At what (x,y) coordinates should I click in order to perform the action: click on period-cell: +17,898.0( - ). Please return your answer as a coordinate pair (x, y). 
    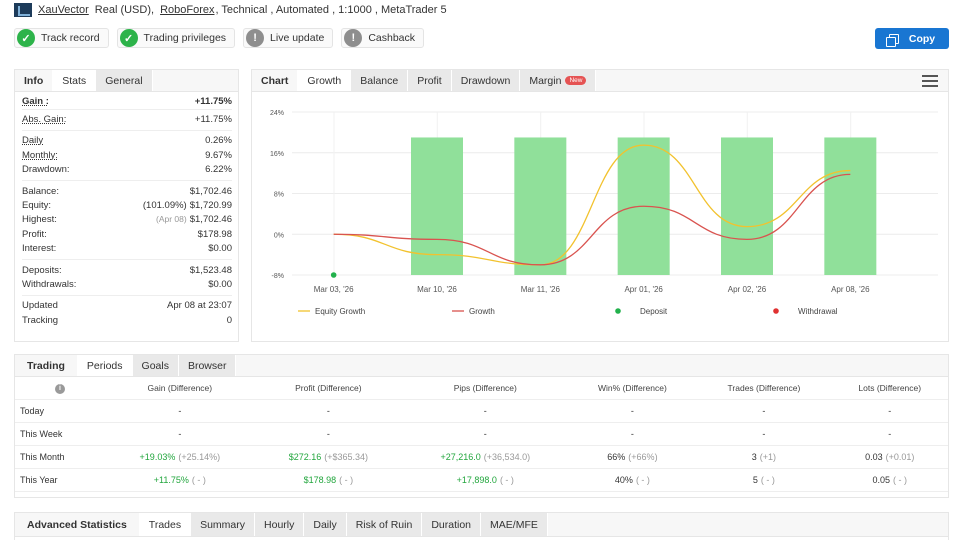
    Looking at the image, I should click on (485, 480).